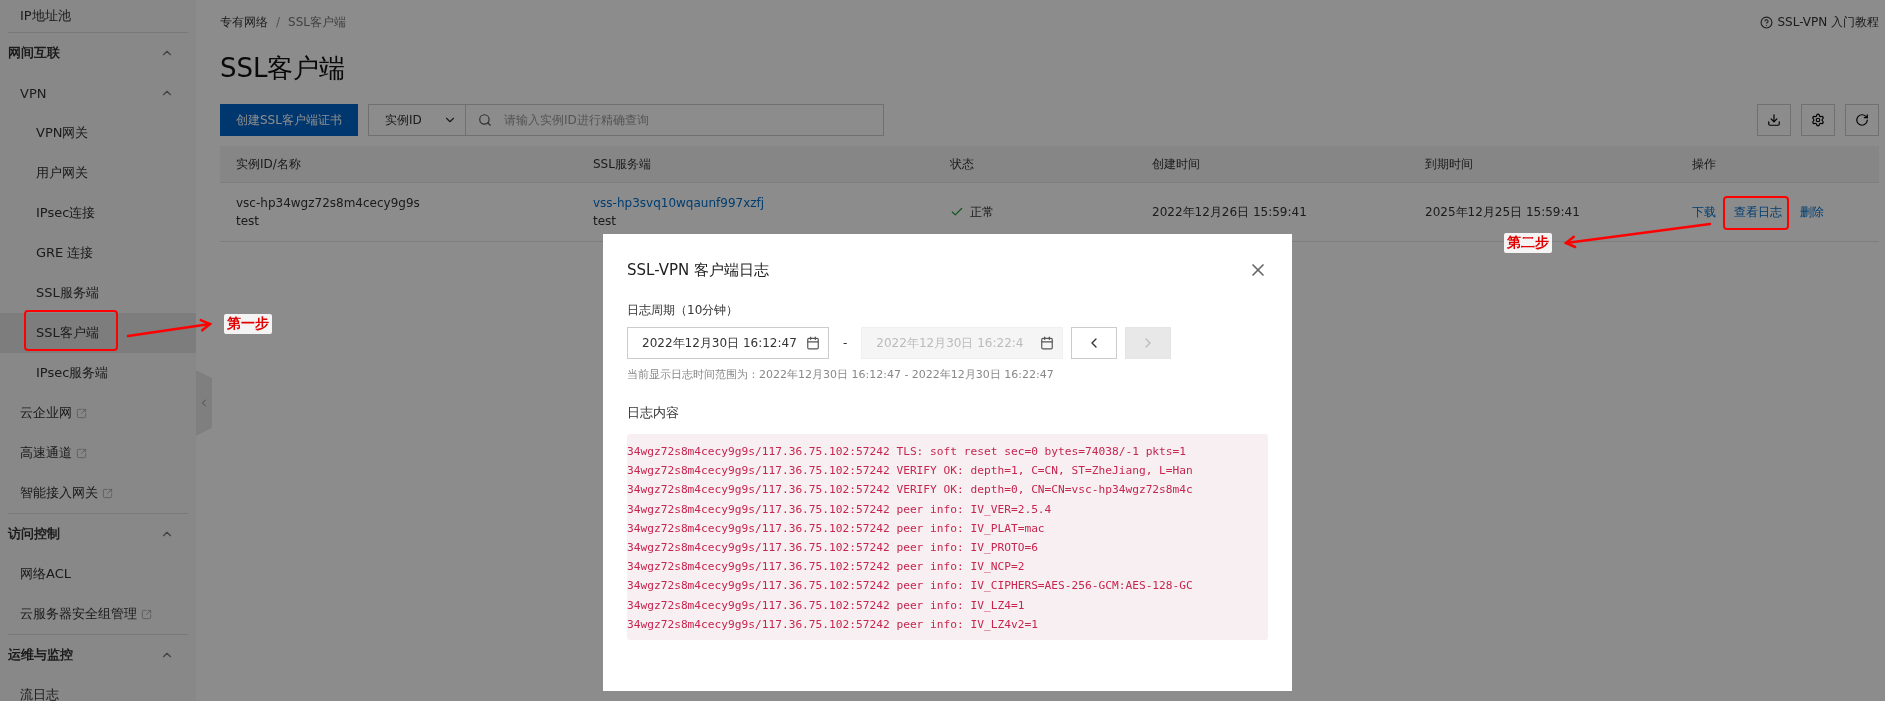 Image resolution: width=1885 pixels, height=701 pixels. I want to click on sidebar-item: VPN, so click(98, 93).